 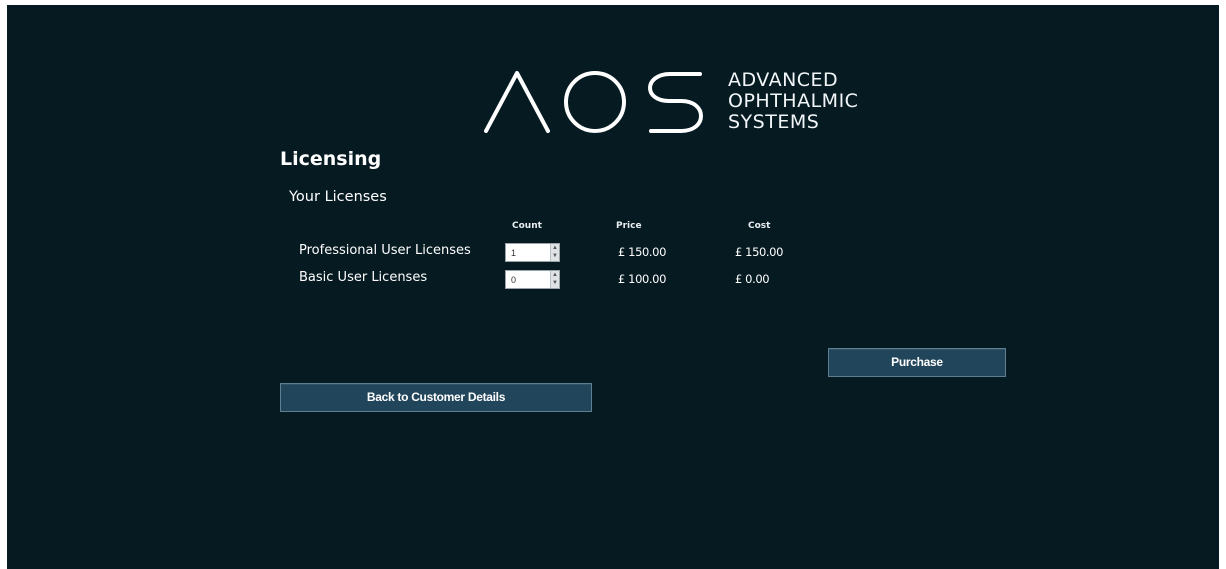 What do you see at coordinates (759, 226) in the screenshot?
I see `column-header-cost: Cost` at bounding box center [759, 226].